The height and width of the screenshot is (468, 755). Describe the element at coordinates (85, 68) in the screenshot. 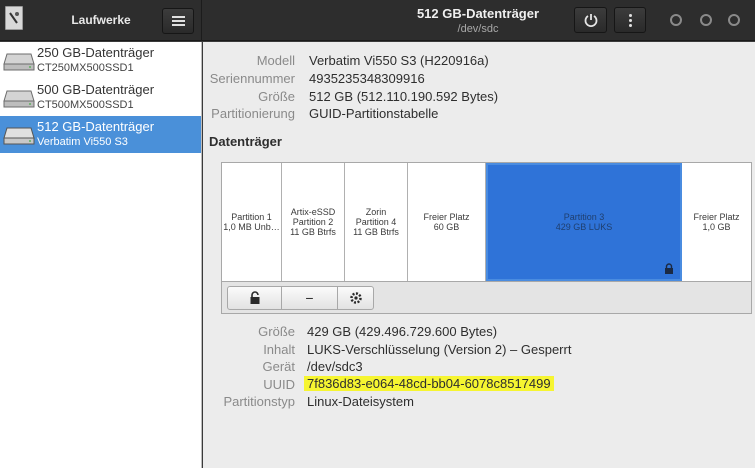

I see `drive-model: CT250MX500SSD1` at that location.